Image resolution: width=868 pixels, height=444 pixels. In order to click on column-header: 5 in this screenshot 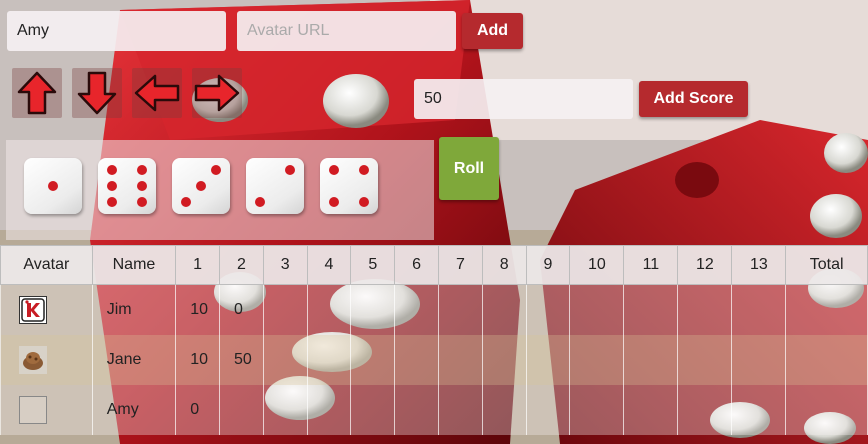, I will do `click(373, 265)`.